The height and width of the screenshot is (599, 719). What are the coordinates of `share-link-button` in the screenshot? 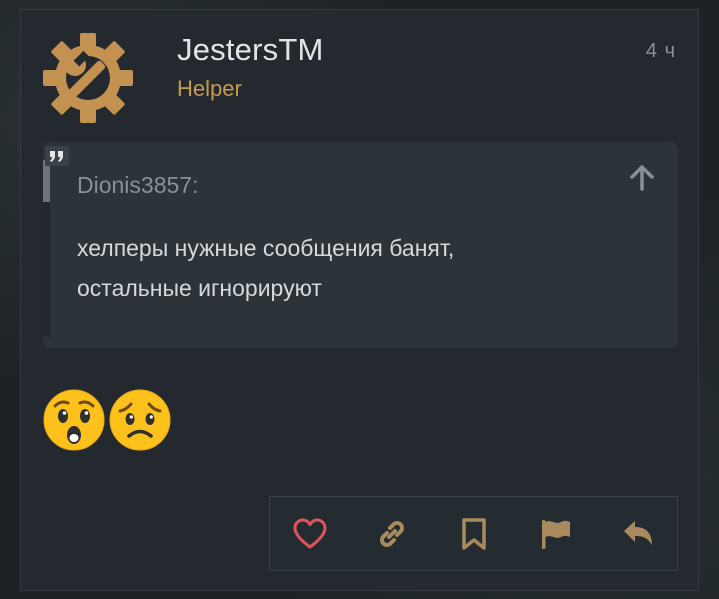 It's located at (392, 534).